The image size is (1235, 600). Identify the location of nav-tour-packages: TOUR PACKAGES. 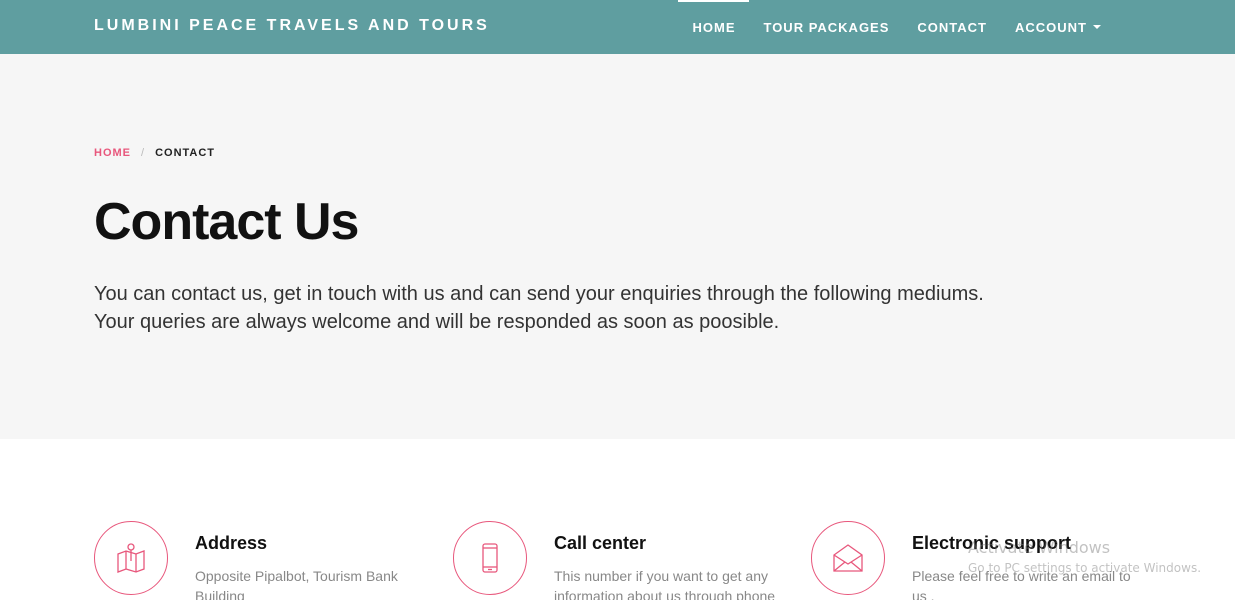
(826, 27).